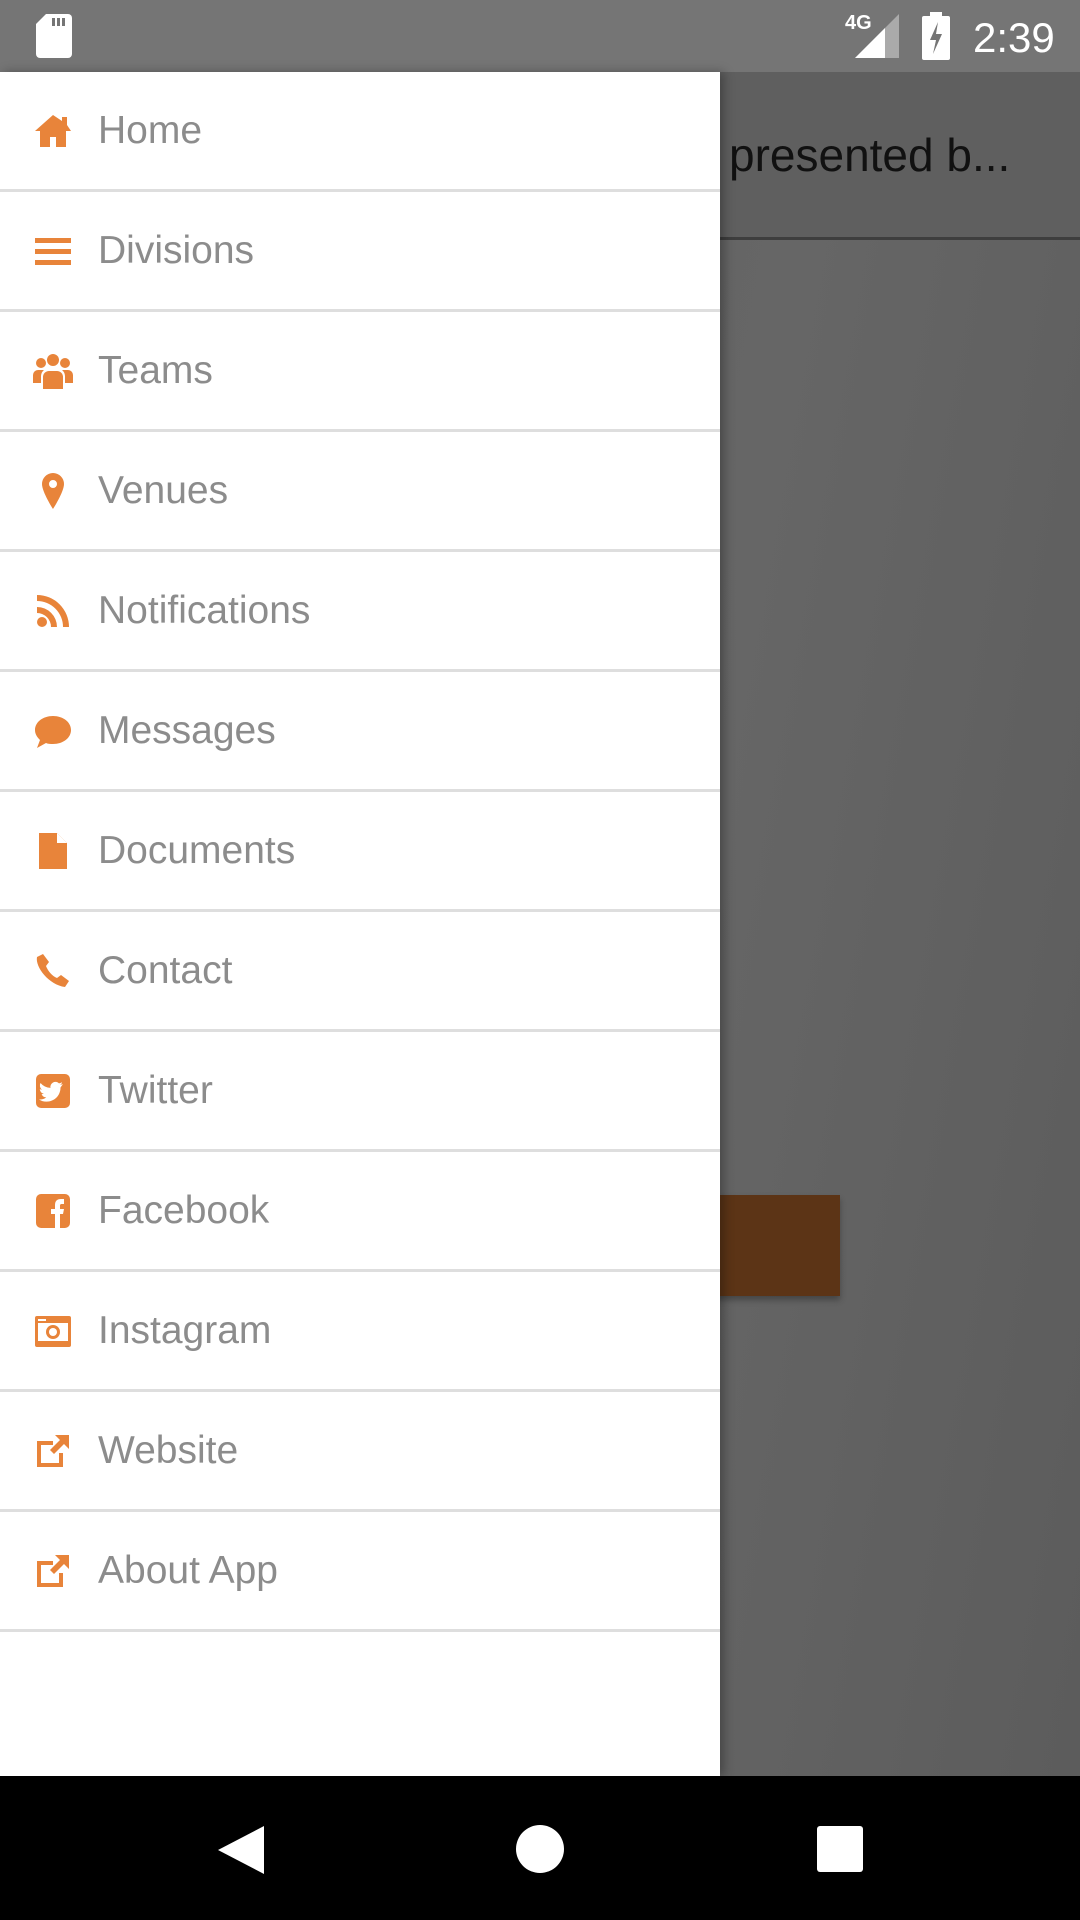  What do you see at coordinates (53, 251) in the screenshot?
I see `list-icon` at bounding box center [53, 251].